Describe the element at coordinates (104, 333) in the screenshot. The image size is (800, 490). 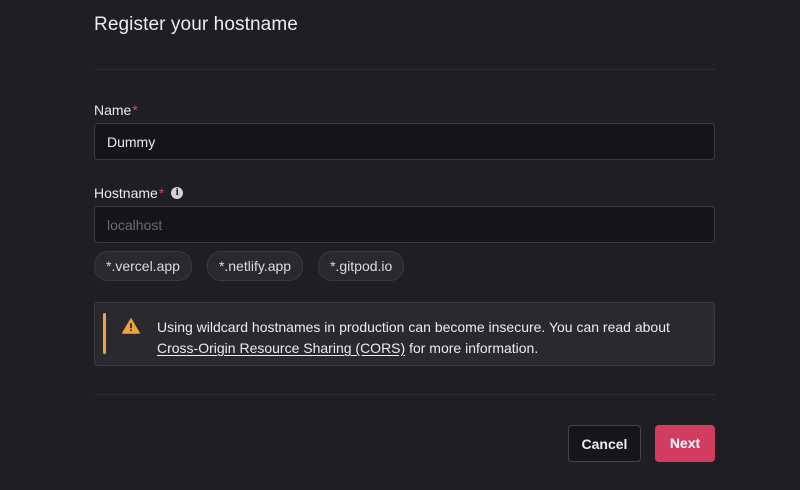
I see `alert-accent-bar` at that location.